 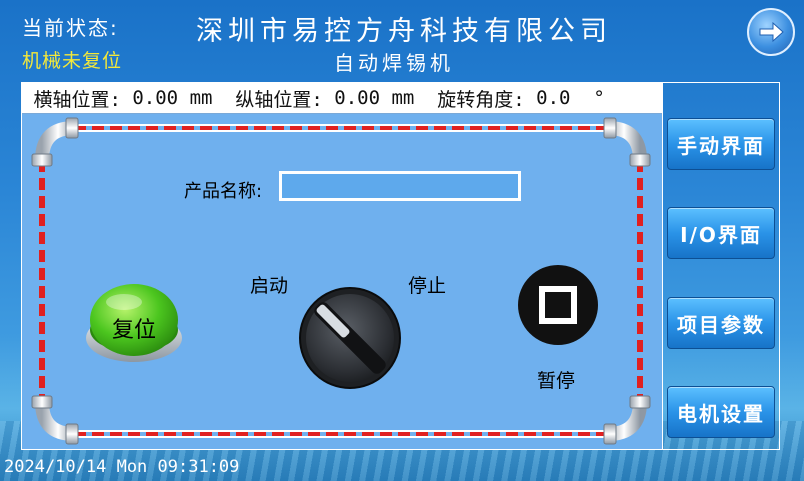 I want to click on y-axis-label: 纵轴位置:, so click(x=279, y=99).